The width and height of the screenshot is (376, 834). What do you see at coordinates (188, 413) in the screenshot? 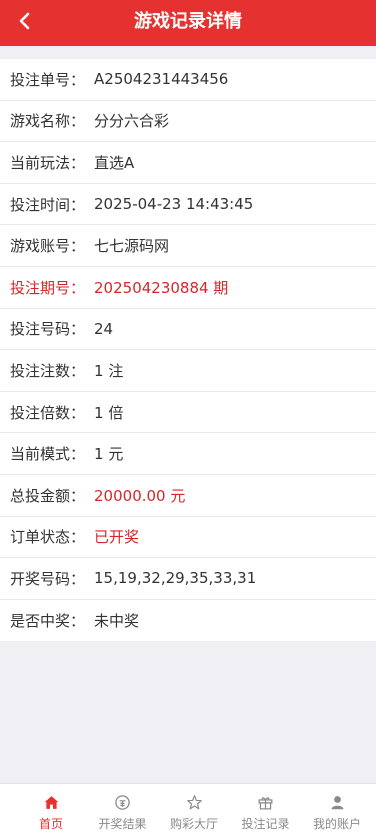
I see `detail-row-multiplier: 投注倍数： 1 倍` at bounding box center [188, 413].